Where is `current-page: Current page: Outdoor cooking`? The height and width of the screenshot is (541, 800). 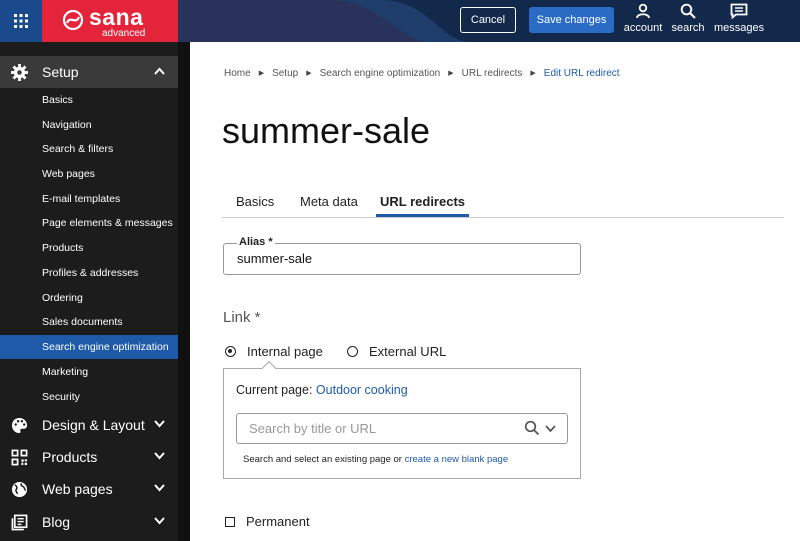 current-page: Current page: Outdoor cooking is located at coordinates (322, 390).